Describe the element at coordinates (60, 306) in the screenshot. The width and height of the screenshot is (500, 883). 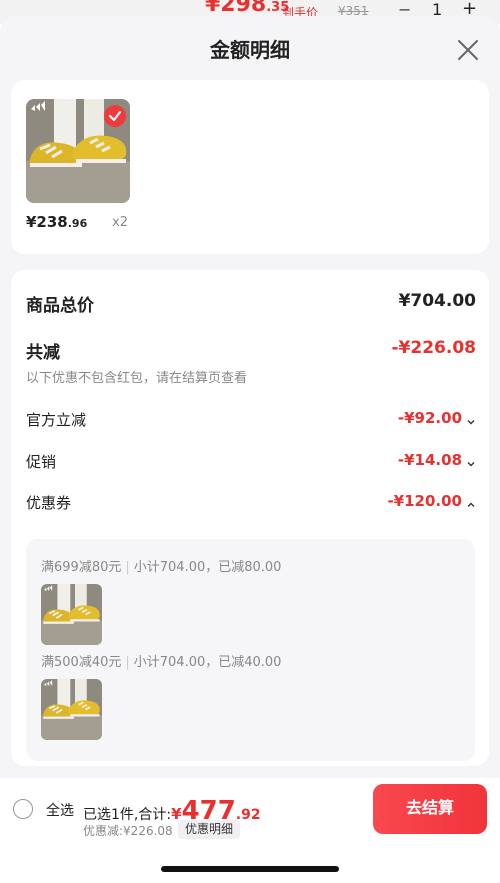
I see `total-label: 商品总价` at that location.